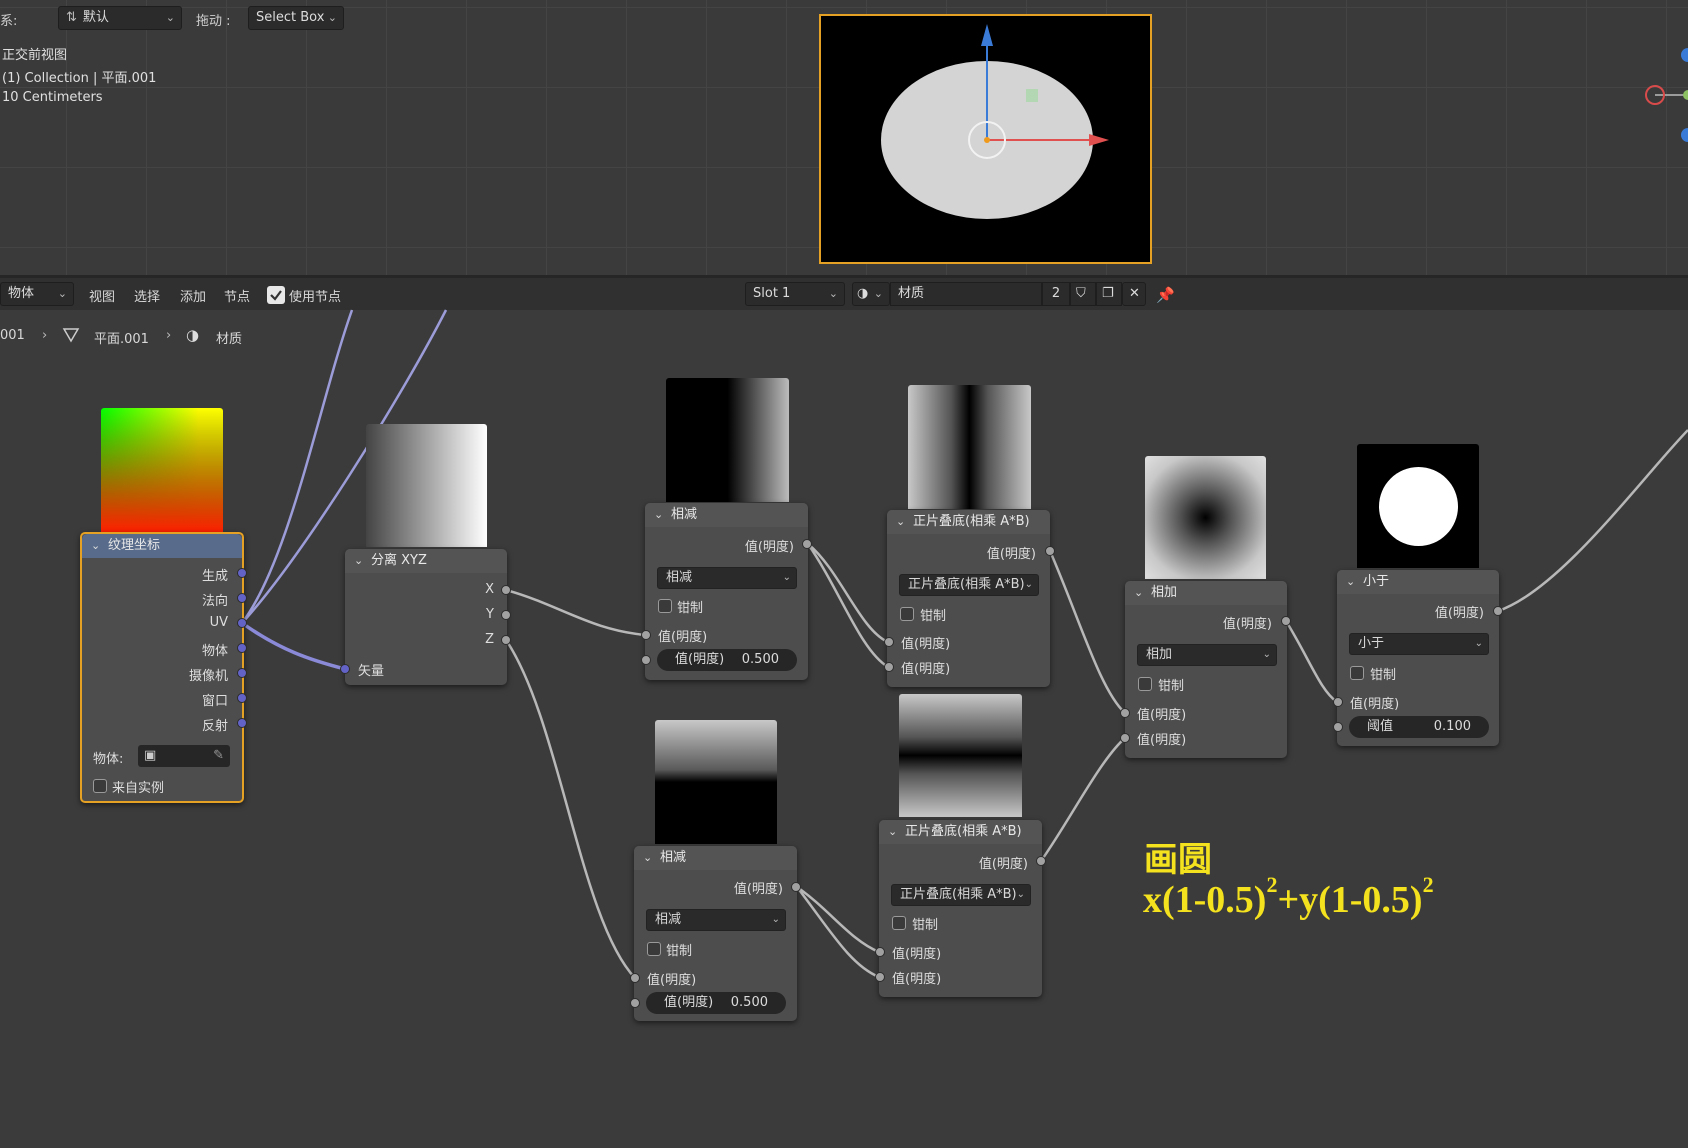 Image resolution: width=1688 pixels, height=1148 pixels. Describe the element at coordinates (242, 573) in the screenshot. I see `socket-generated` at that location.